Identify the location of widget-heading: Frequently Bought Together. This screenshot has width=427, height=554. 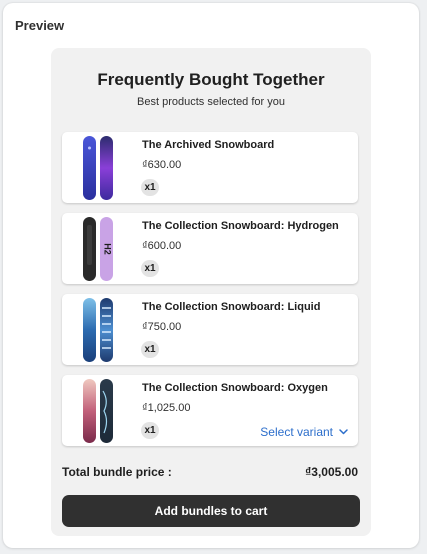
(211, 79).